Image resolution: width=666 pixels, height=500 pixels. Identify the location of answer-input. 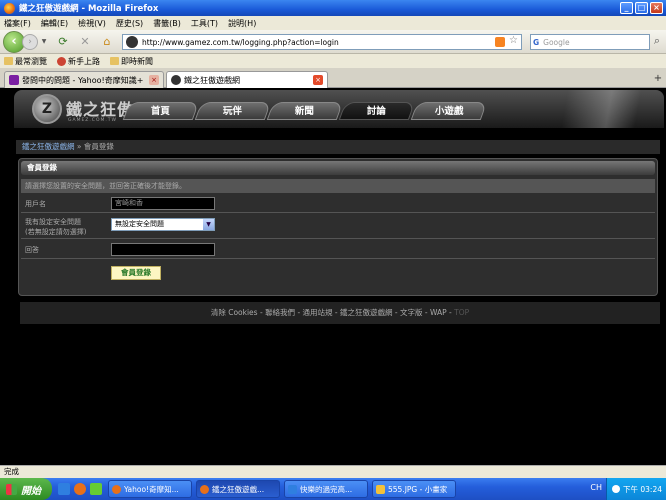
(163, 249).